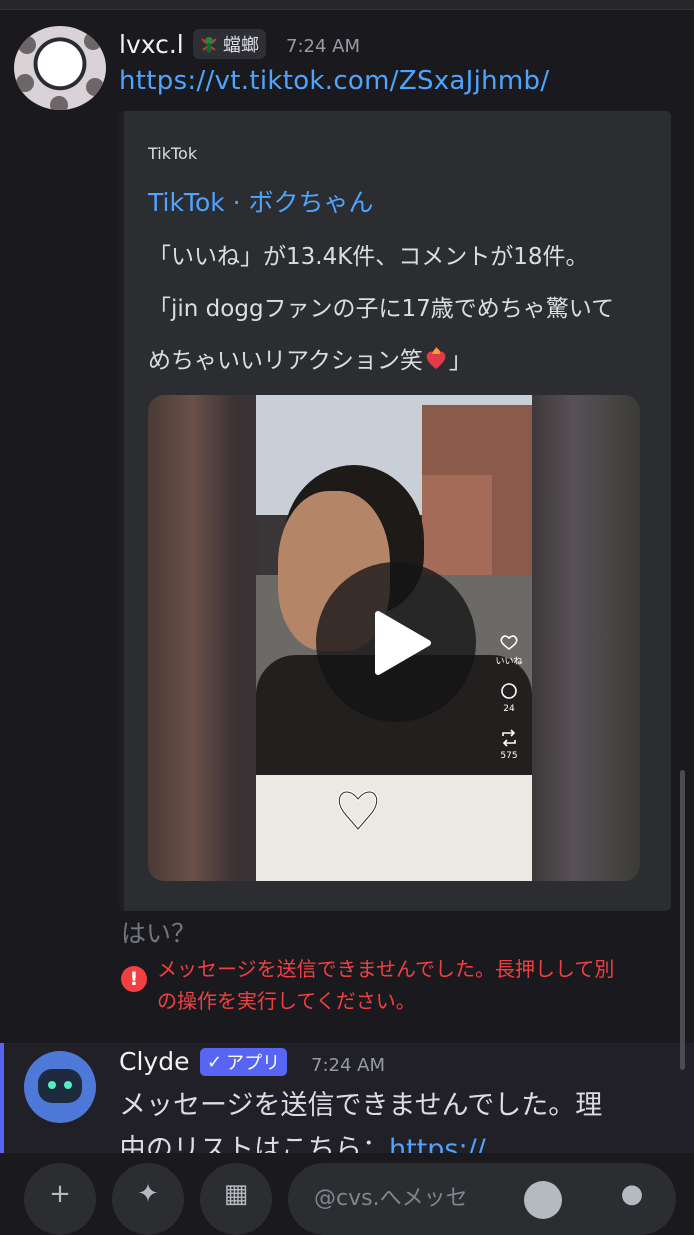  Describe the element at coordinates (391, 1198) in the screenshot. I see `message-input-placeholder: @cvs.へメッセ` at that location.